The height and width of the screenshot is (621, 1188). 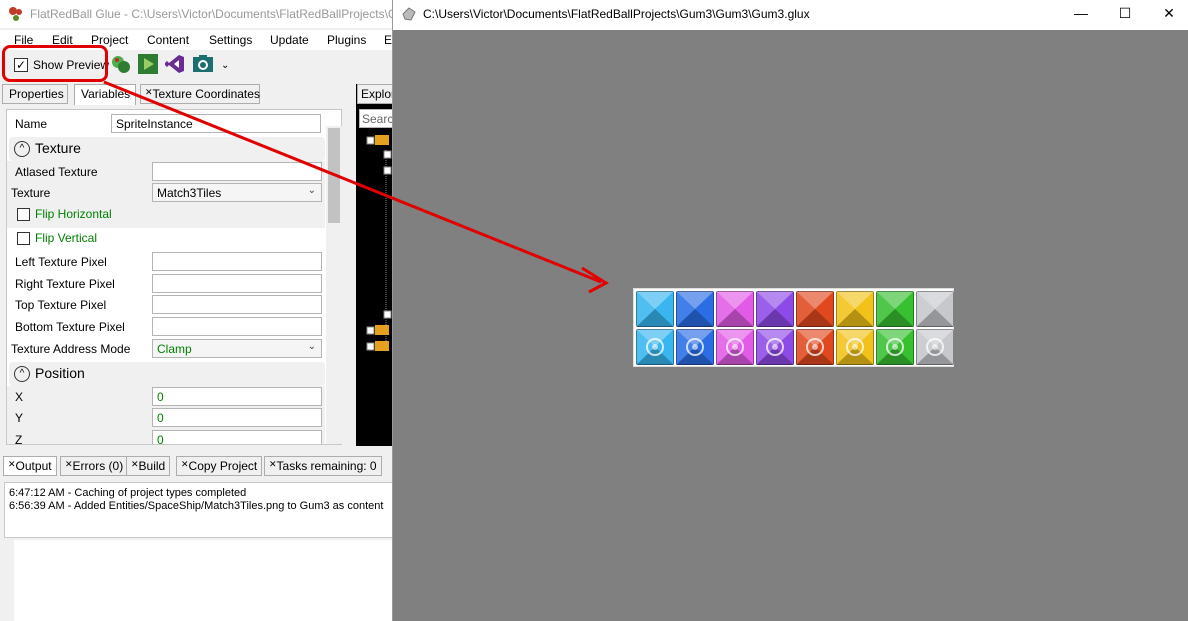 What do you see at coordinates (346, 40) in the screenshot?
I see `menu-plugins: Plugins` at bounding box center [346, 40].